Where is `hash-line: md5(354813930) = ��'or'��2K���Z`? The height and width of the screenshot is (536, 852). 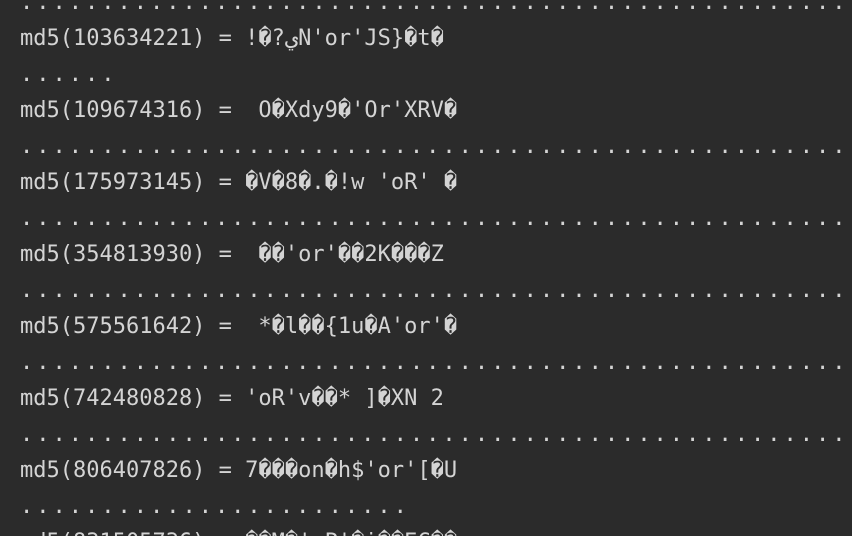
hash-line: md5(354813930) = ��'or'��2K���Z is located at coordinates (232, 254).